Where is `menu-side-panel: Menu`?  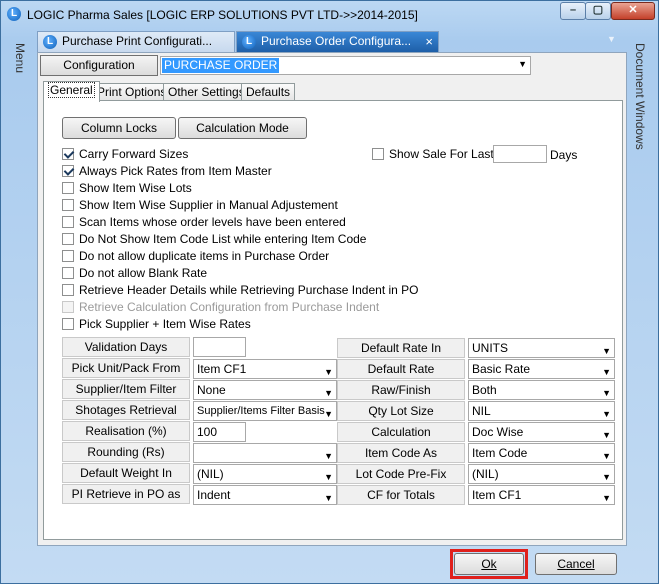
menu-side-panel: Menu is located at coordinates (20, 295).